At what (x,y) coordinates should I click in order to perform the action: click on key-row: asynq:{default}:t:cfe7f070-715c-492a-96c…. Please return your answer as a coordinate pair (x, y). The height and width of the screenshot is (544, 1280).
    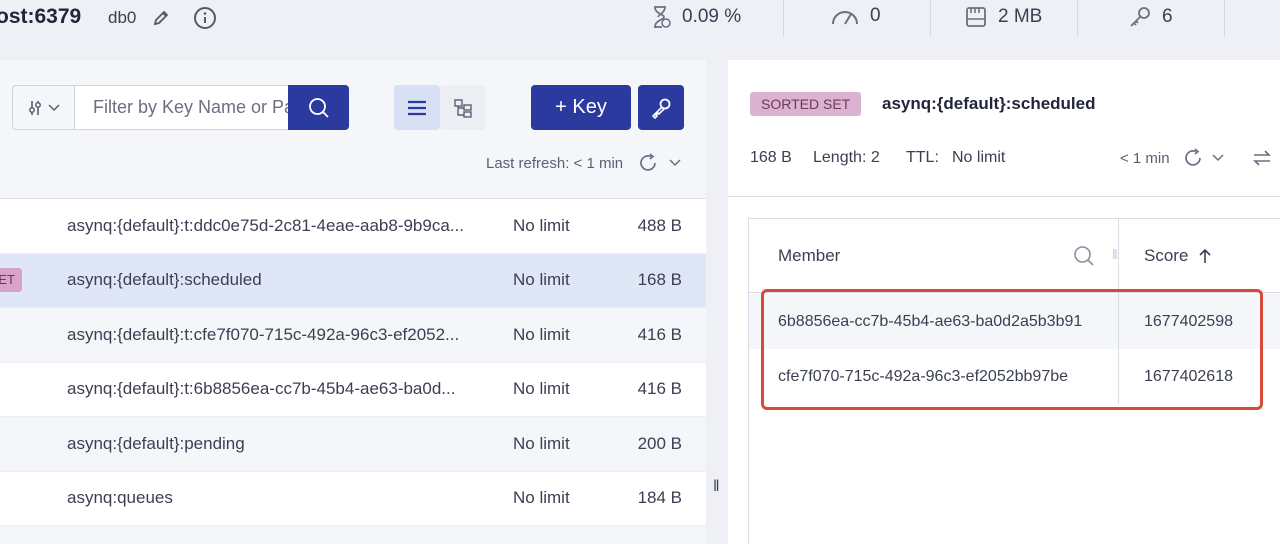
    Looking at the image, I should click on (353, 335).